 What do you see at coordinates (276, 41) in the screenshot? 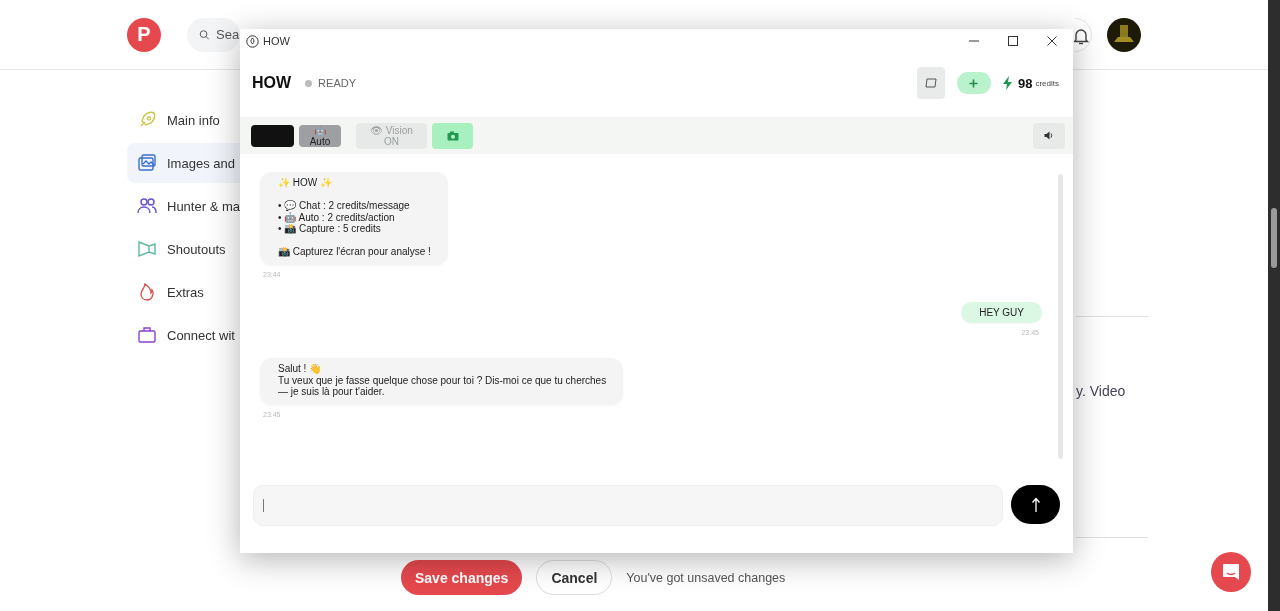
I see `window-title: HOW` at bounding box center [276, 41].